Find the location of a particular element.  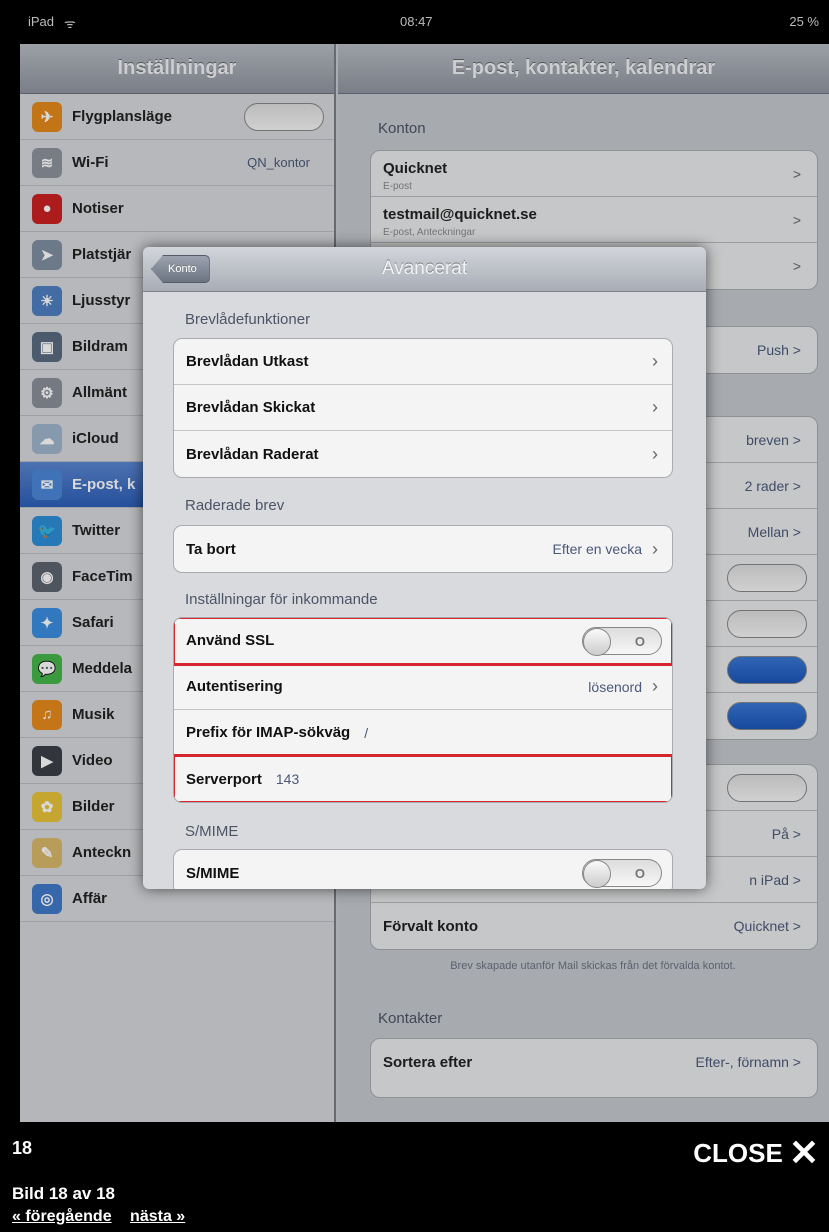

section-mailbox-behaviors: Brevlådefunktioner is located at coordinates (248, 319).